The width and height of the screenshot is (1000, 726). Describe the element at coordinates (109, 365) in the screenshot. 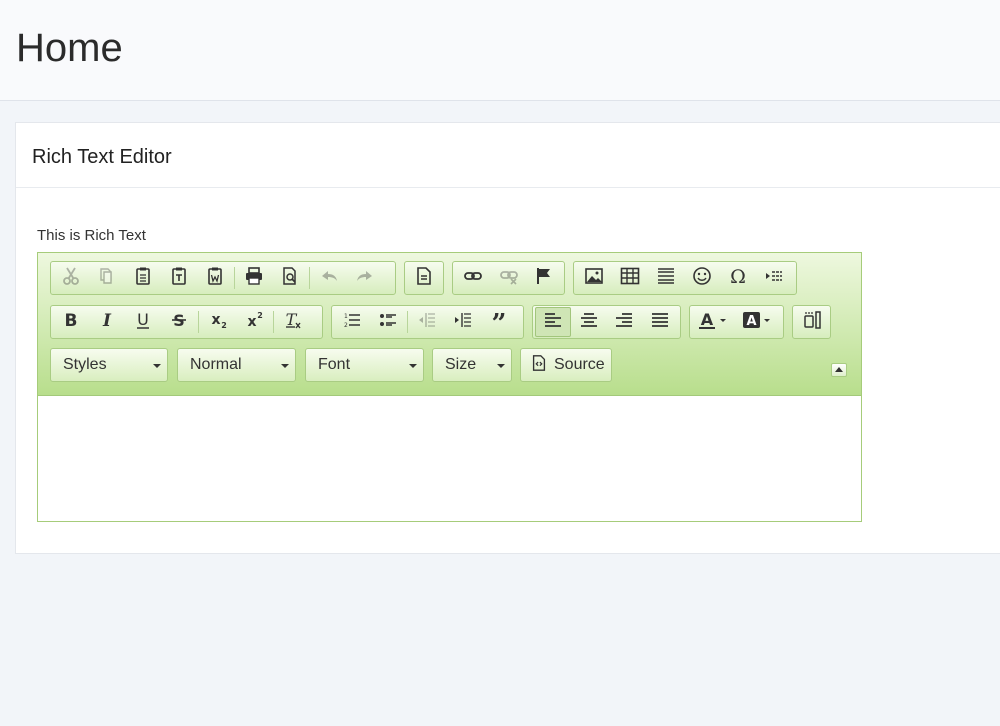

I see `styles-dropdown: Styles` at that location.